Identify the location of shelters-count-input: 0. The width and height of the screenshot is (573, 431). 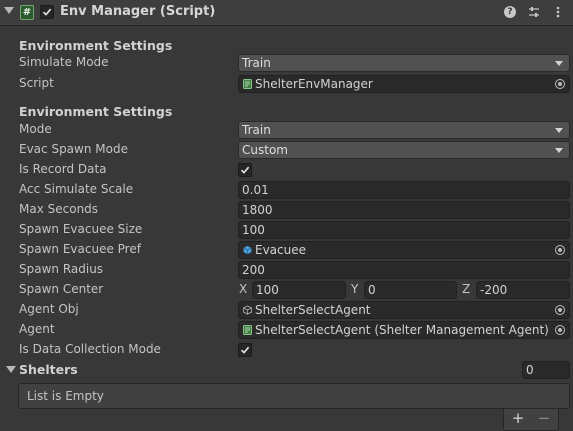
(546, 370).